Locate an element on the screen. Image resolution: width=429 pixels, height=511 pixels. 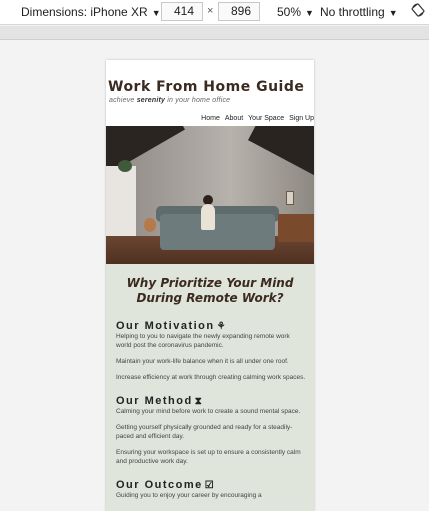
nav-your-space-link: Your Space is located at coordinates (266, 118).